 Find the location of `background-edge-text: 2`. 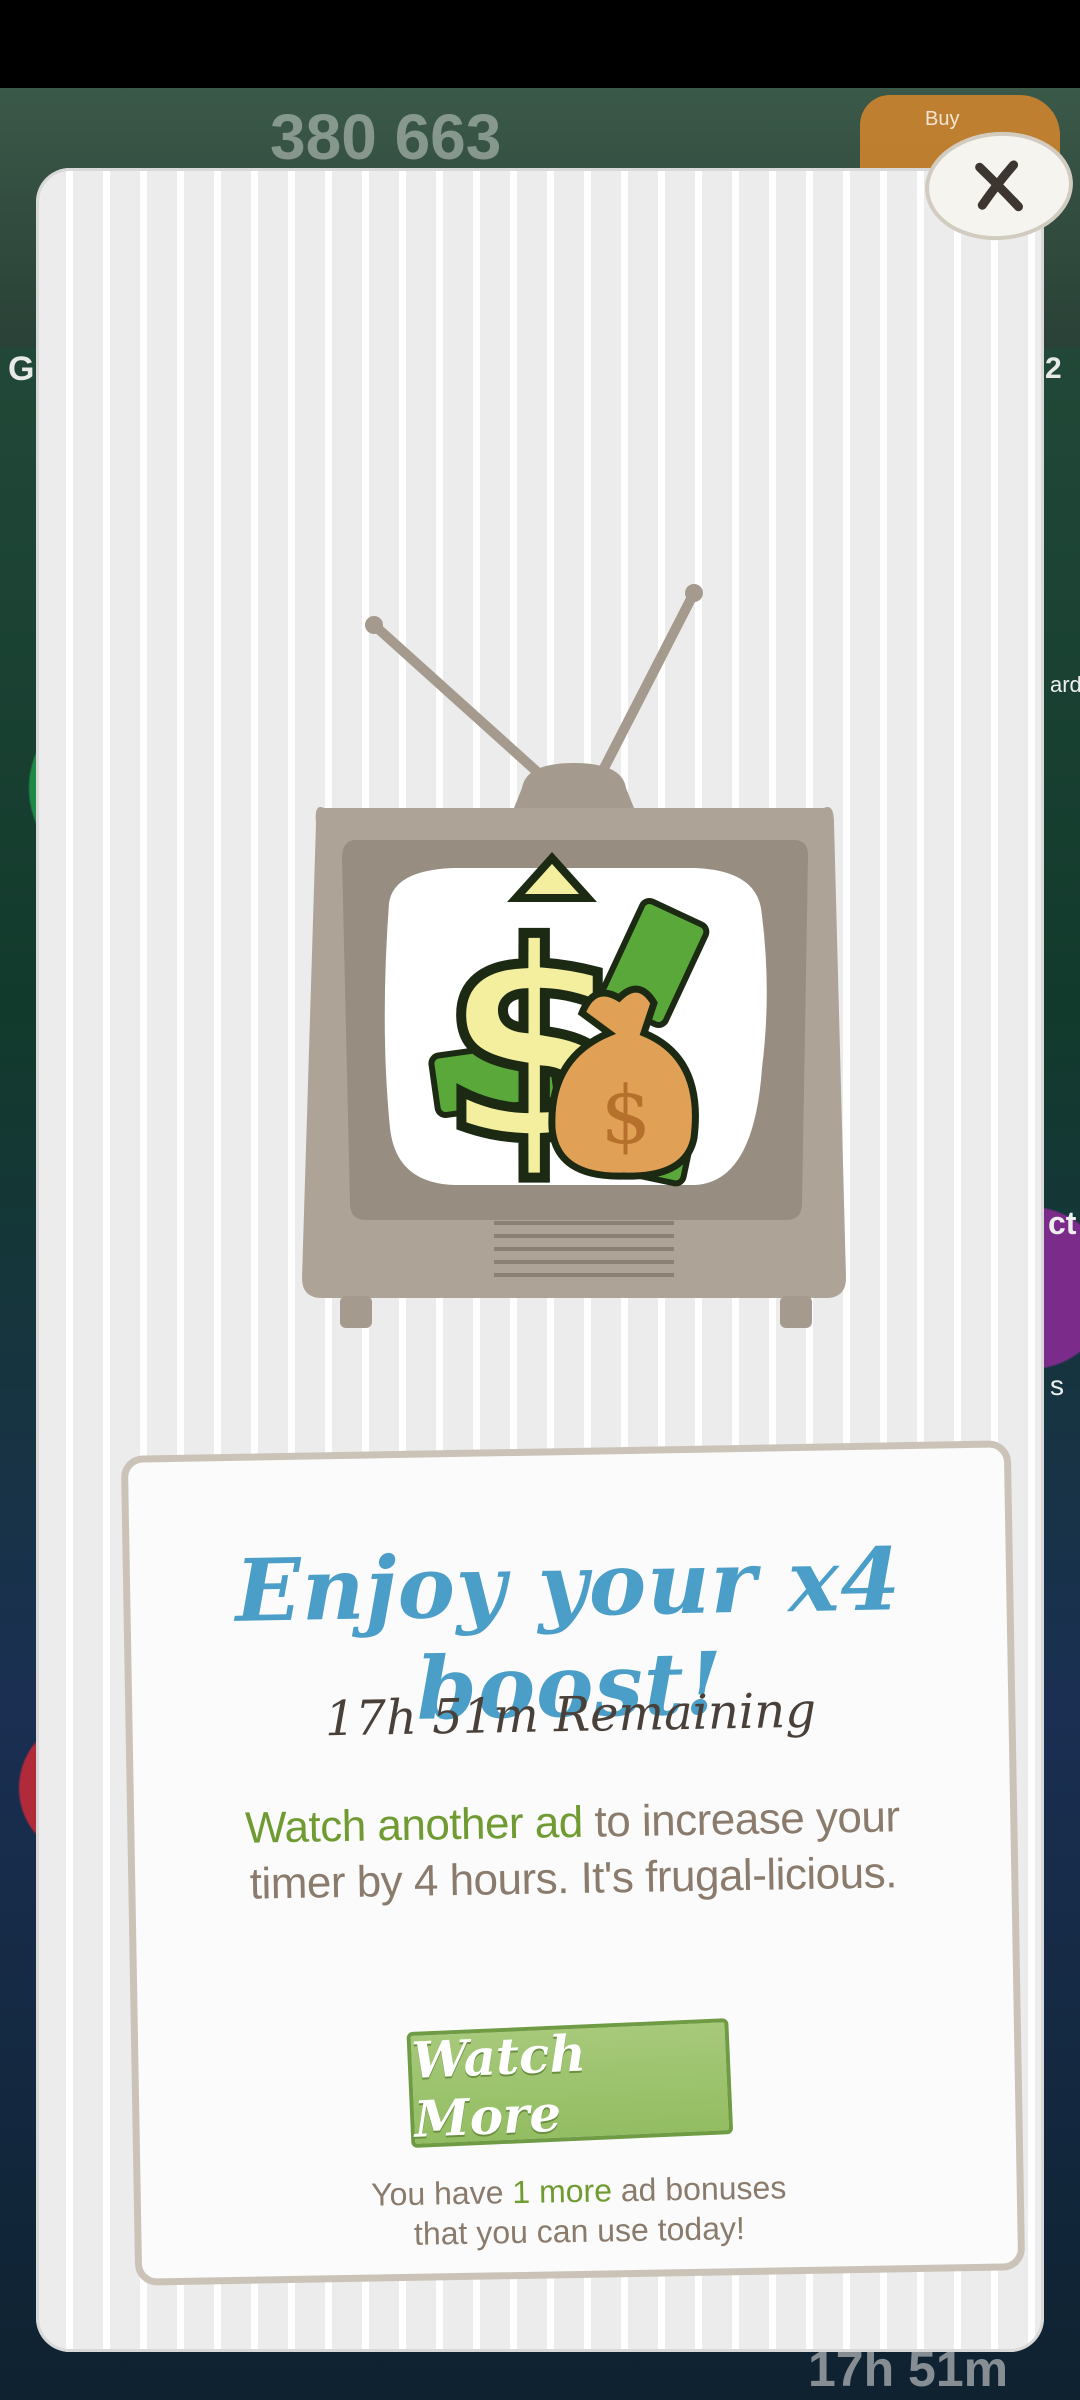

background-edge-text: 2 is located at coordinates (1053, 368).